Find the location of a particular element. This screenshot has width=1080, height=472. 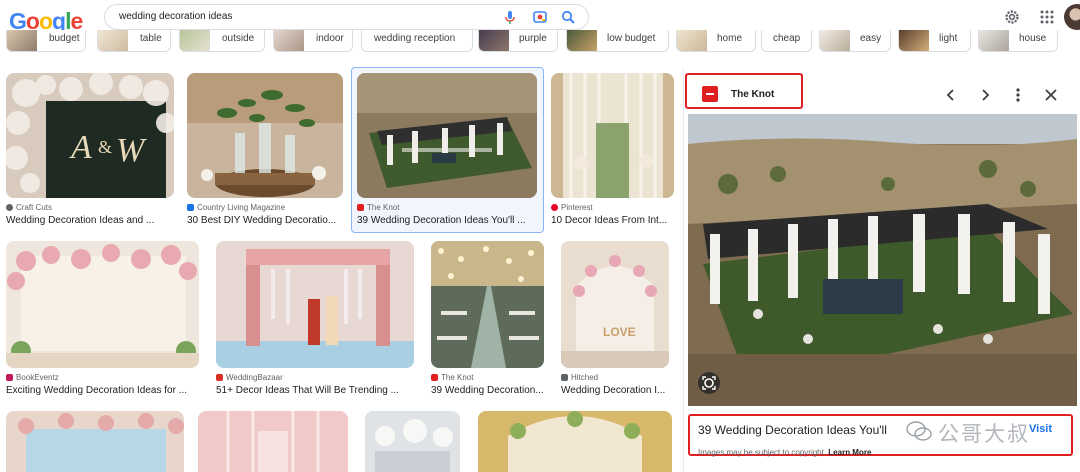

search-box: wedding decoration ideas is located at coordinates (346, 17).